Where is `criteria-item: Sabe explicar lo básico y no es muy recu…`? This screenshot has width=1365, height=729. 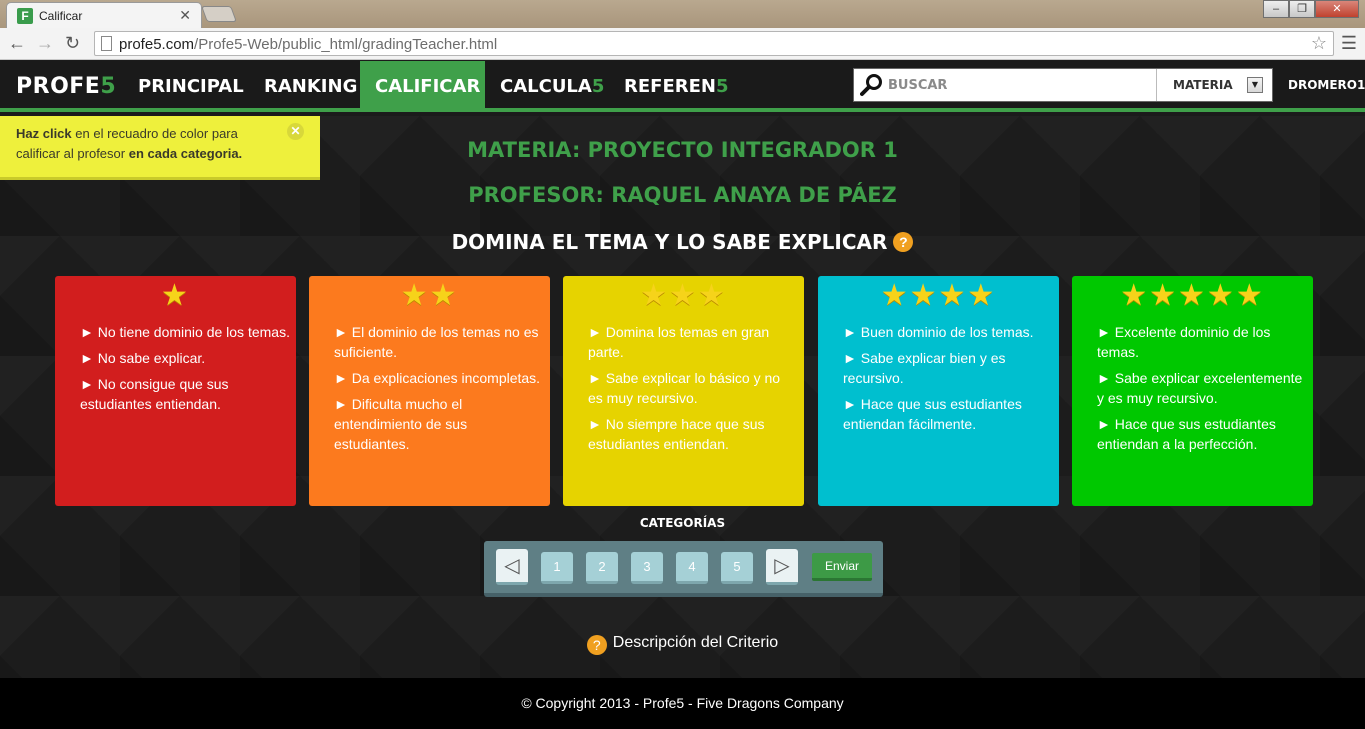 criteria-item: Sabe explicar lo básico y no es muy recu… is located at coordinates (693, 388).